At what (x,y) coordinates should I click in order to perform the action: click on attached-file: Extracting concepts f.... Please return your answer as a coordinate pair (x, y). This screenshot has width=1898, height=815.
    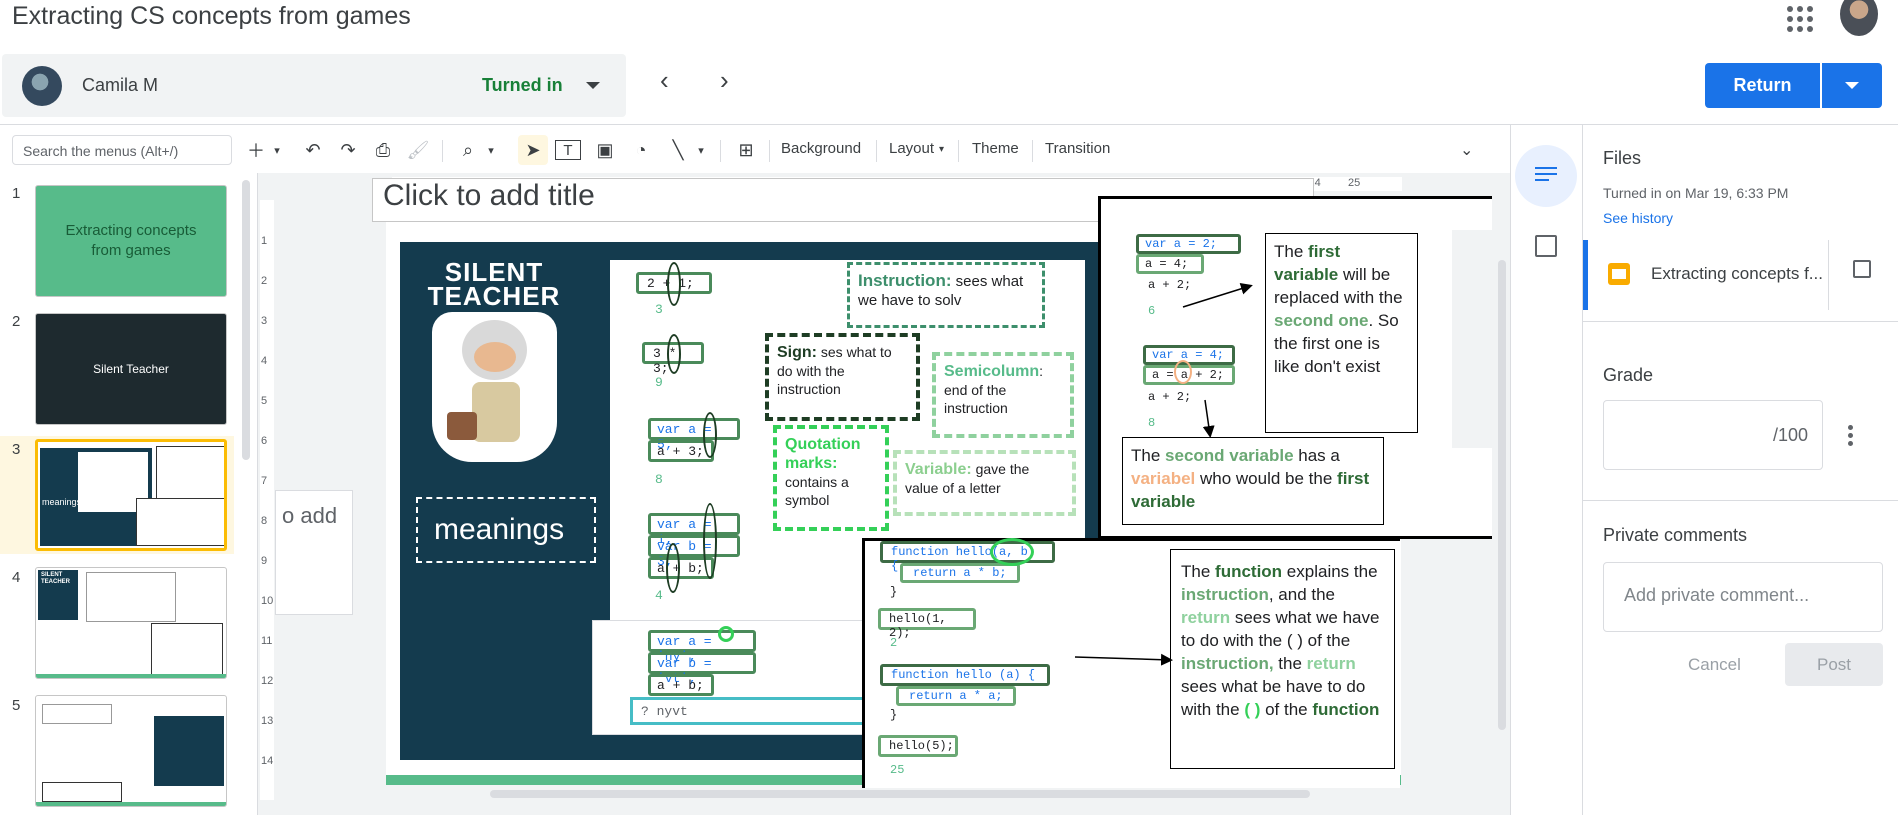
    Looking at the image, I should click on (1740, 275).